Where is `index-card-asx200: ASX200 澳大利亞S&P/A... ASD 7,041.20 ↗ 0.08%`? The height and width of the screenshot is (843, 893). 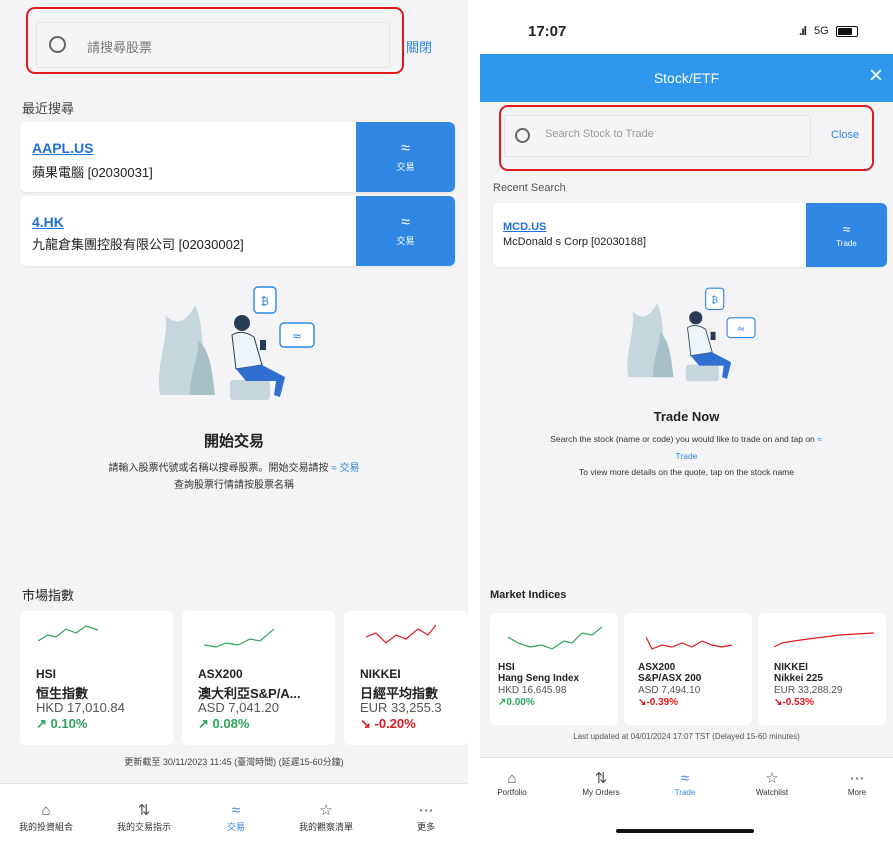 index-card-asx200: ASX200 澳大利亞S&P/A... ASD 7,041.20 ↗ 0.08% is located at coordinates (258, 678).